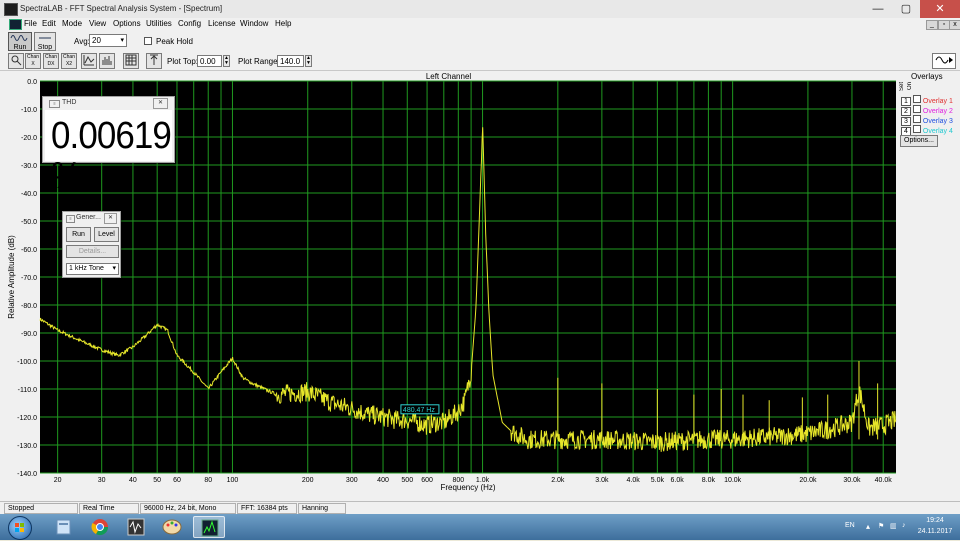 The image size is (960, 541). Describe the element at coordinates (78, 234) in the screenshot. I see `generator-run-button: Run` at that location.